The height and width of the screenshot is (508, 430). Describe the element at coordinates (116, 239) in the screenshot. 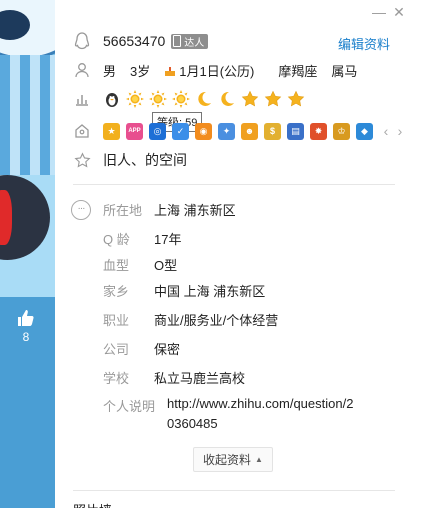

I see `qage-label: Q 龄` at that location.